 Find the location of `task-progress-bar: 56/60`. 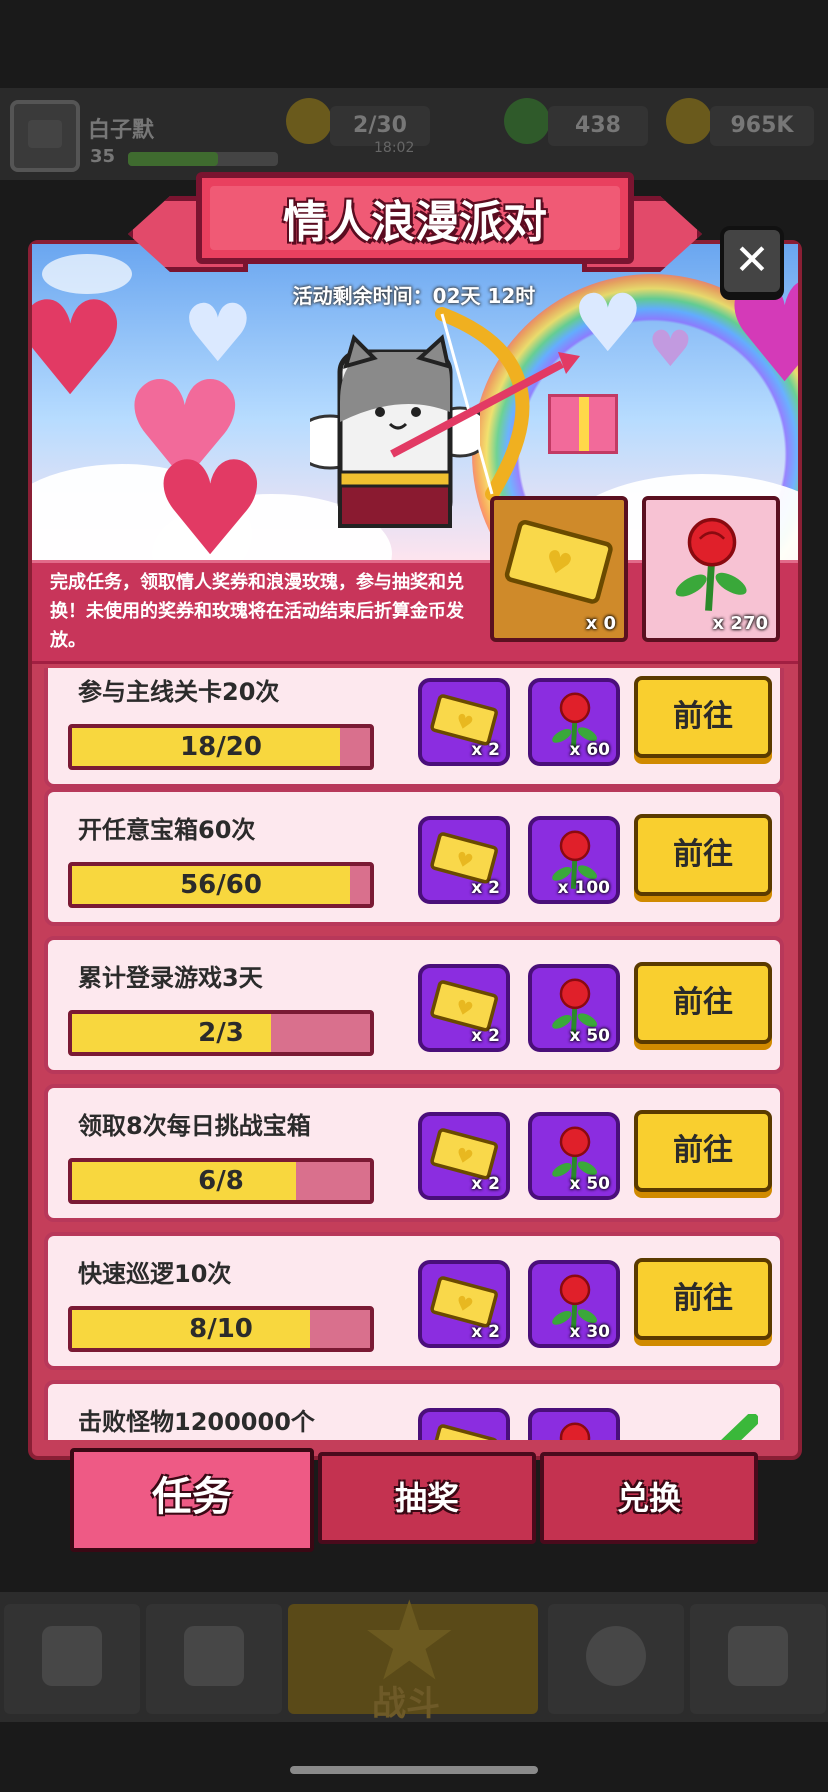

task-progress-bar: 56/60 is located at coordinates (221, 885).